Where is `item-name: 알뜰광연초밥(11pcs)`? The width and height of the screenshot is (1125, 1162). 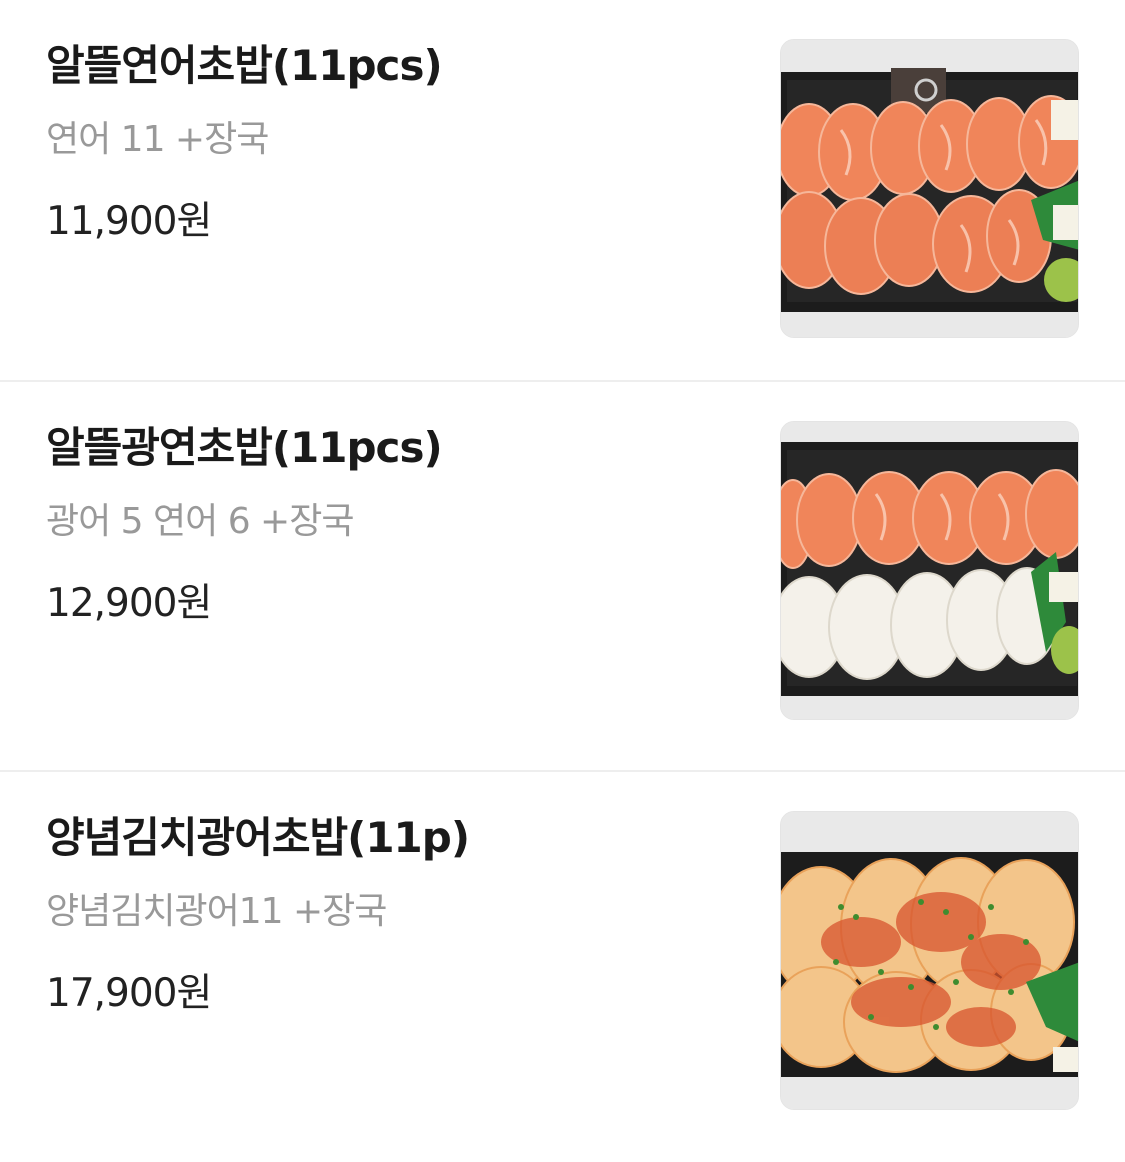
item-name: 알뜰광연초밥(11pcs) is located at coordinates (244, 447).